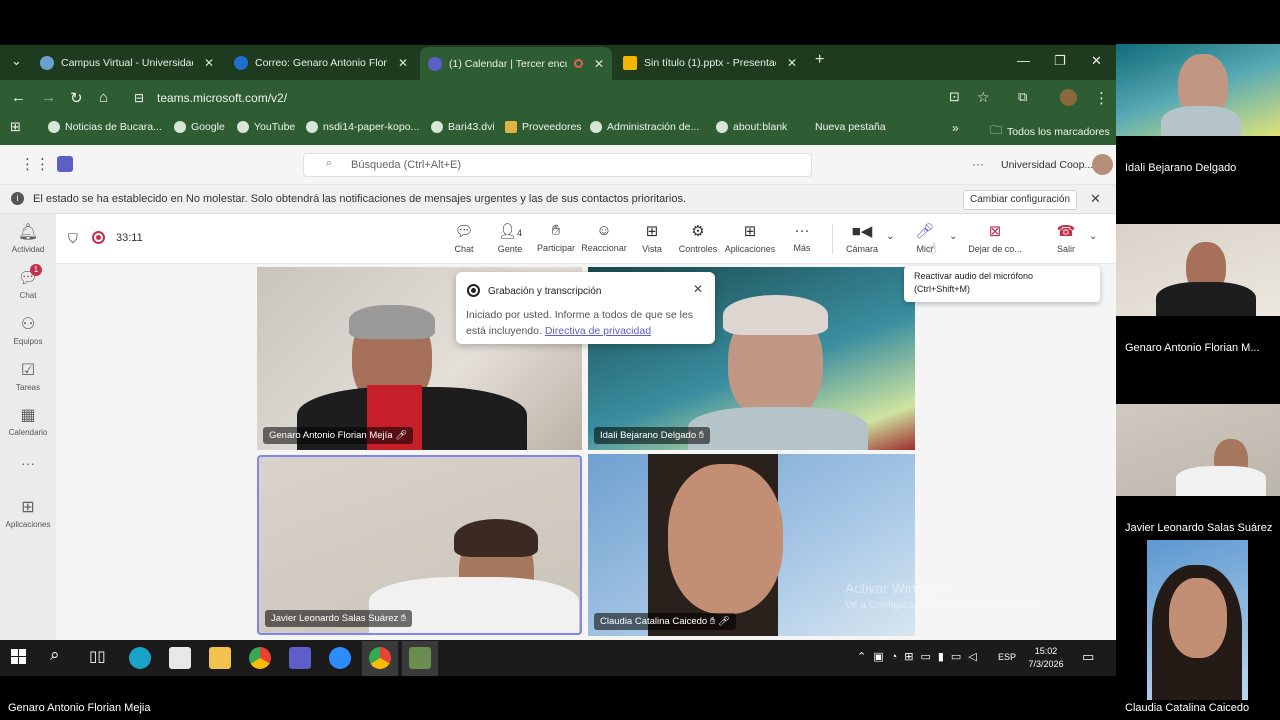 This screenshot has width=1280, height=720. Describe the element at coordinates (260, 658) in the screenshot. I see `chrome-icon` at that location.